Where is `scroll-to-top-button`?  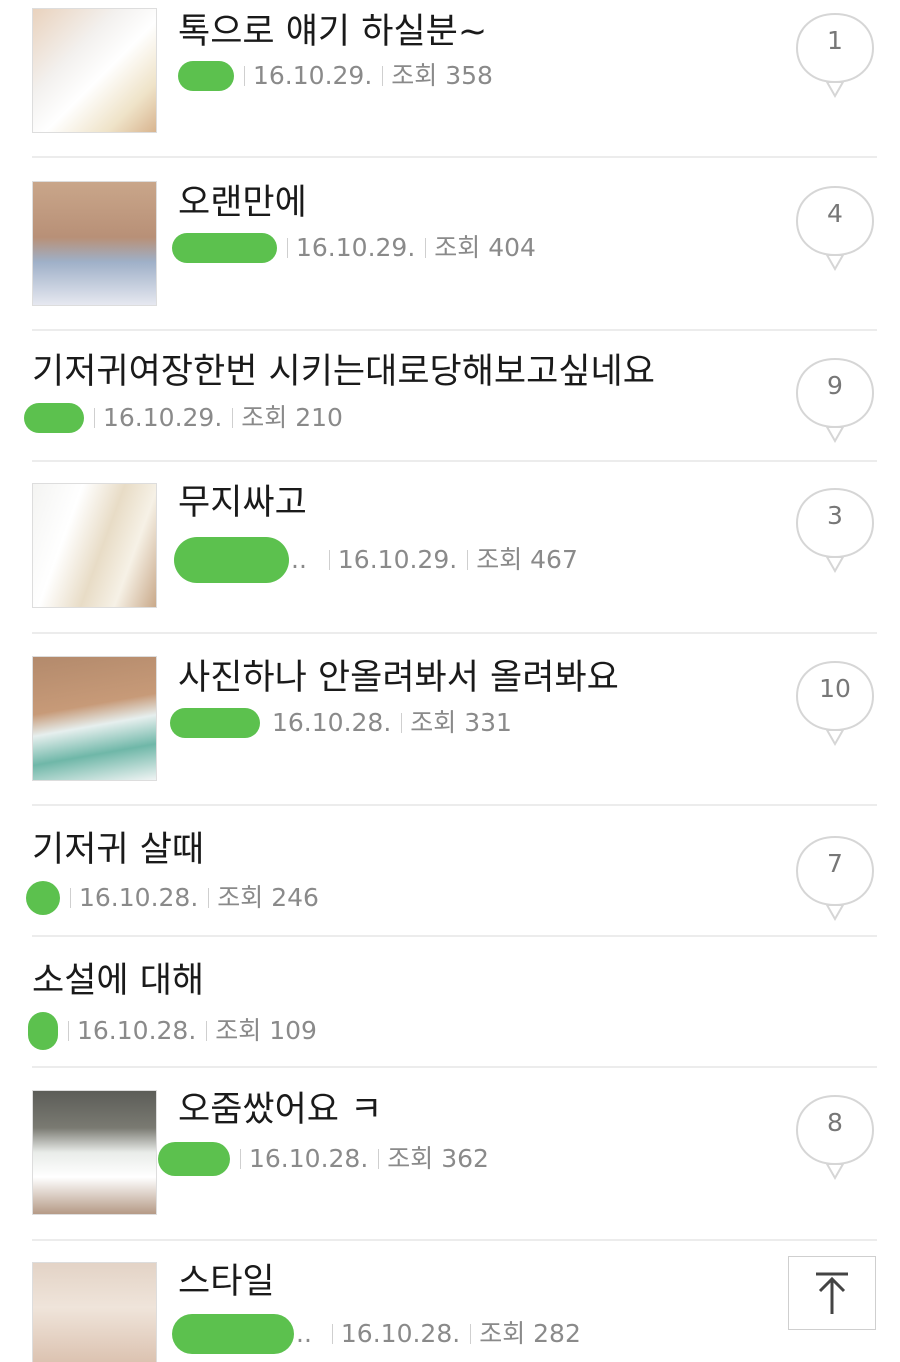 scroll-to-top-button is located at coordinates (832, 1293).